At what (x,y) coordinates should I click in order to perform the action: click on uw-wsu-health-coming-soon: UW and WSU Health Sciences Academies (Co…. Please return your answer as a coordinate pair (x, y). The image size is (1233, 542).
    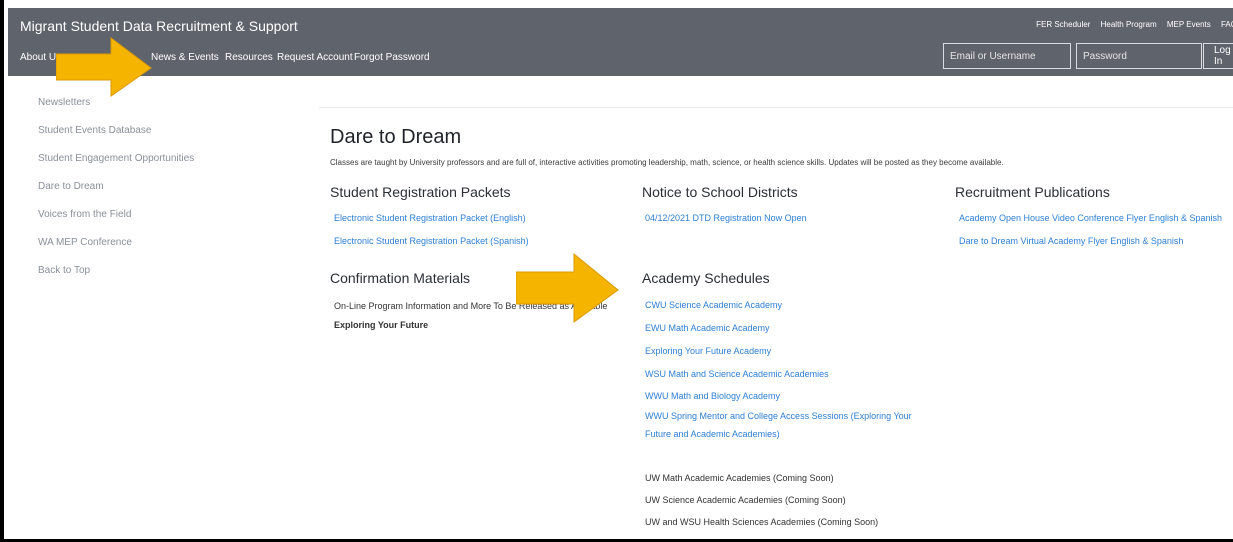
    Looking at the image, I should click on (762, 522).